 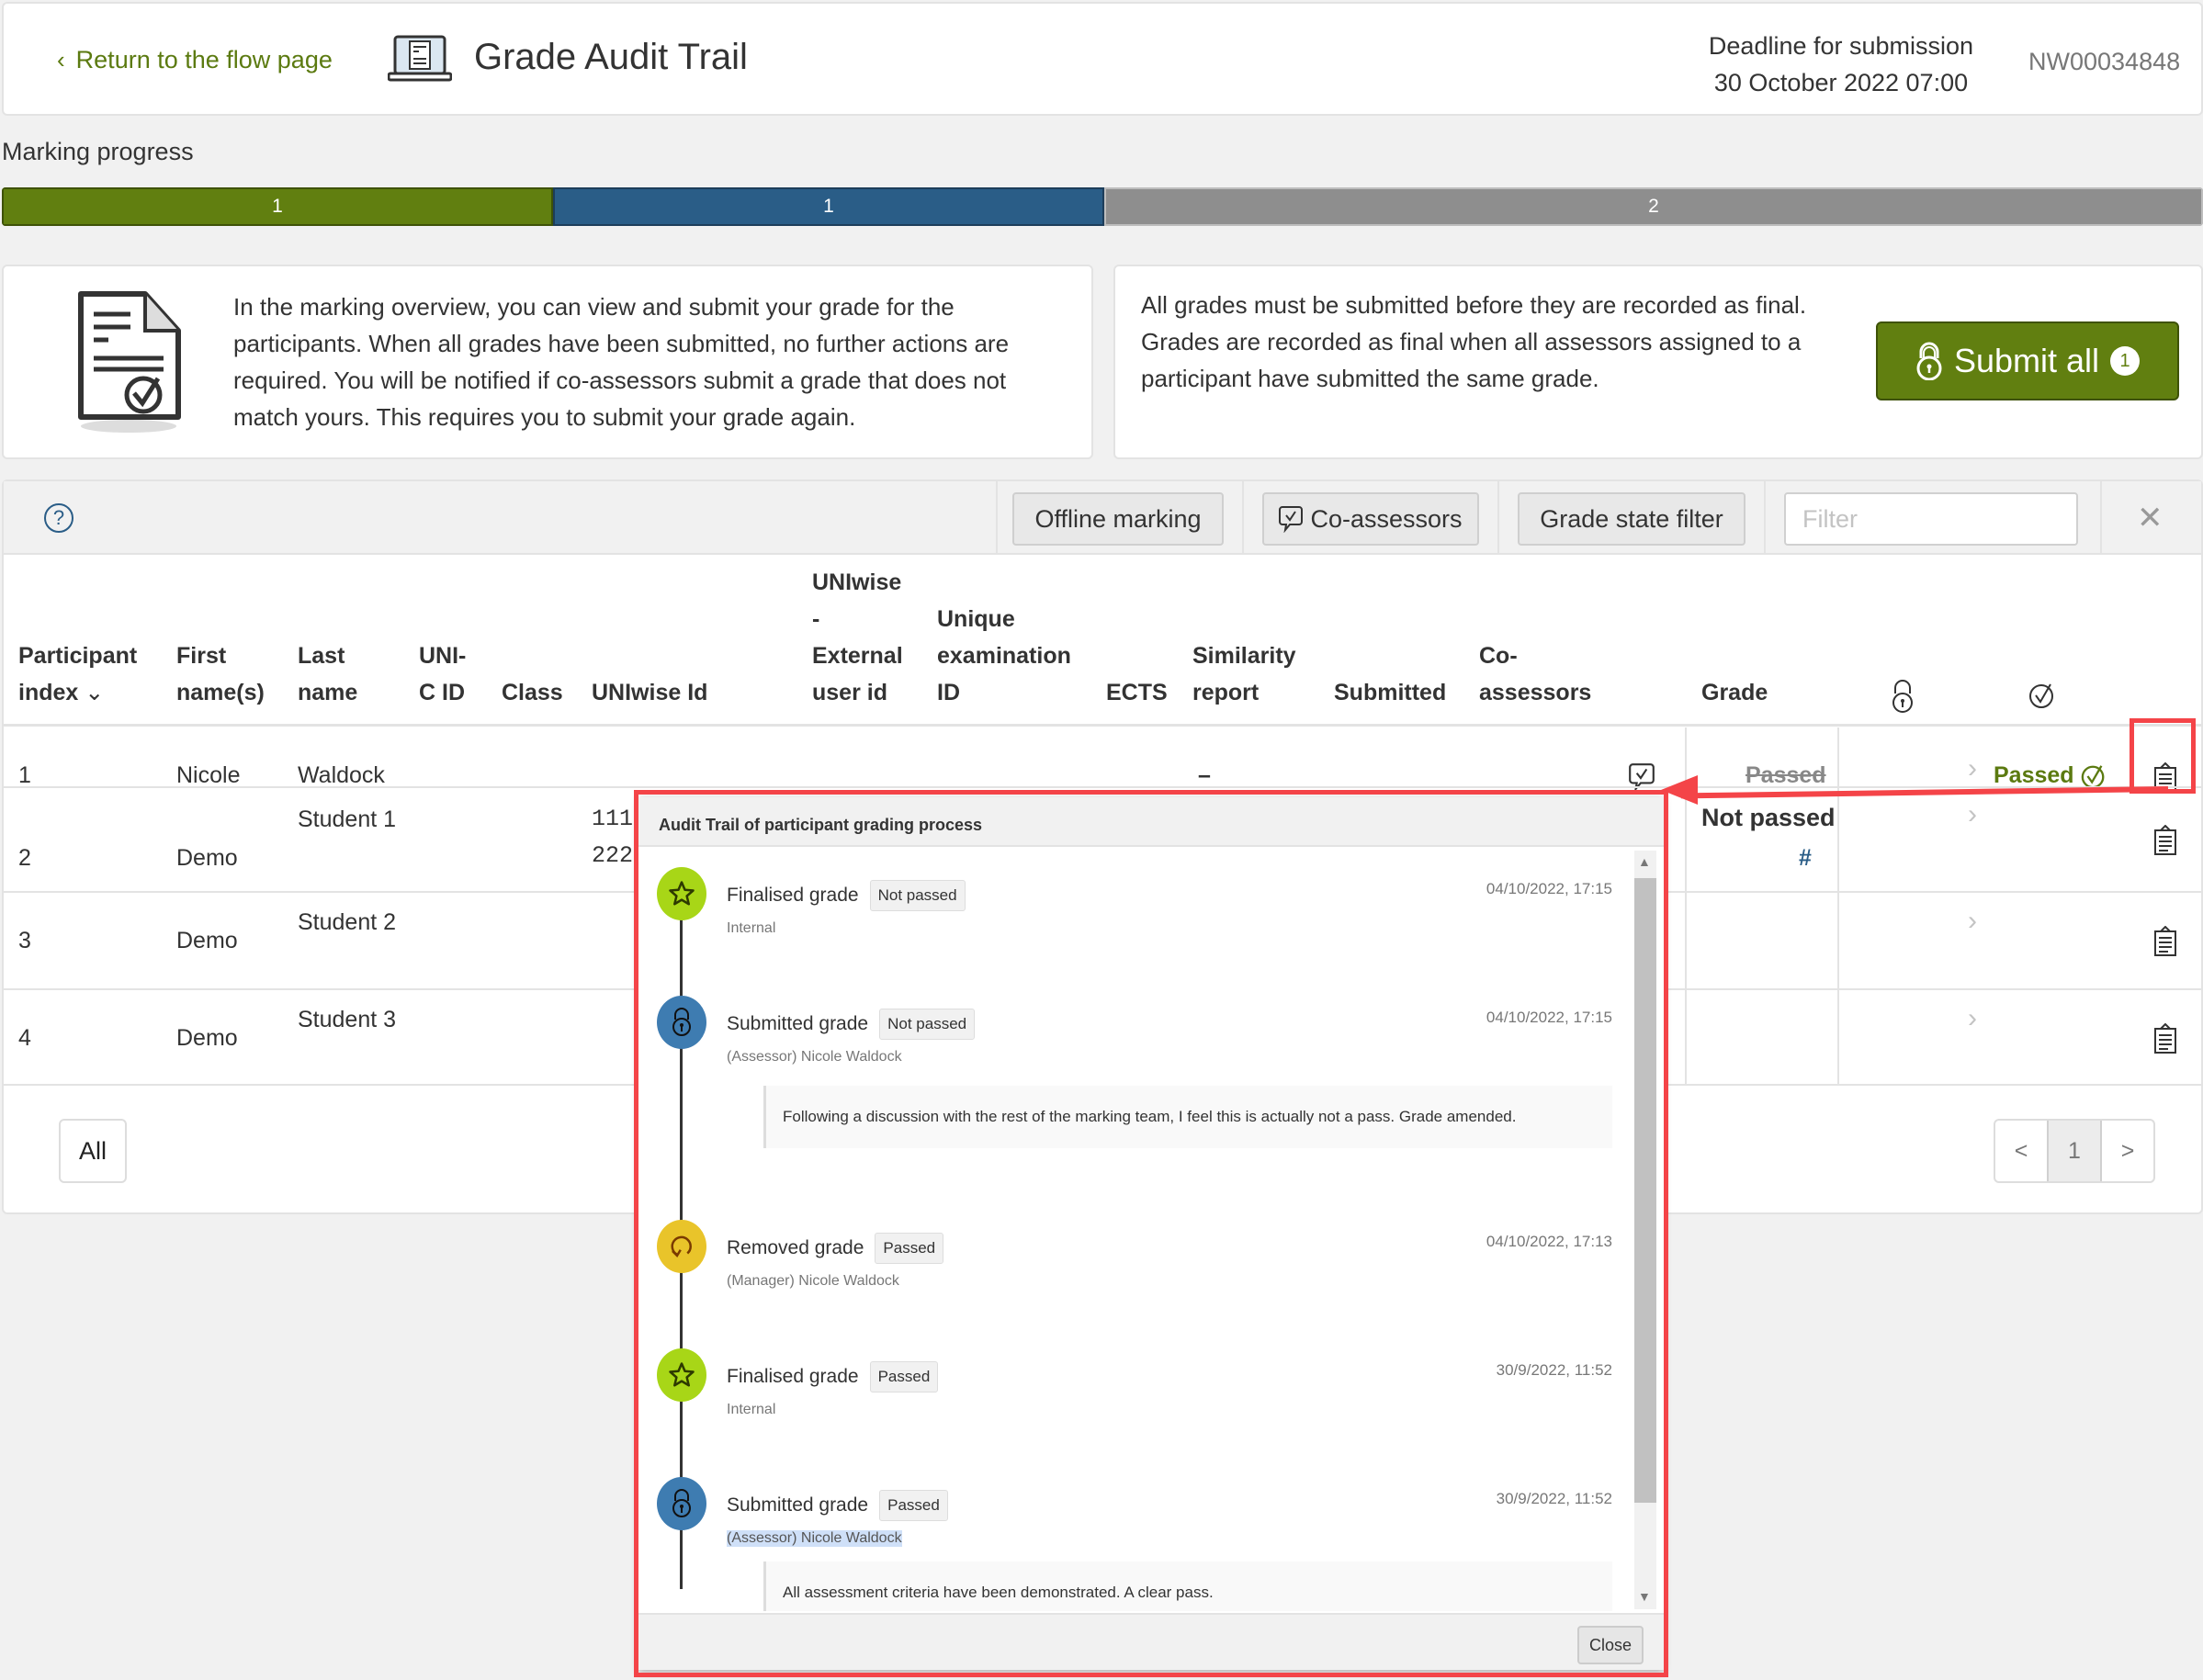 What do you see at coordinates (1549, 888) in the screenshot?
I see `event-timestamp: 04/10/2022, 17:15` at bounding box center [1549, 888].